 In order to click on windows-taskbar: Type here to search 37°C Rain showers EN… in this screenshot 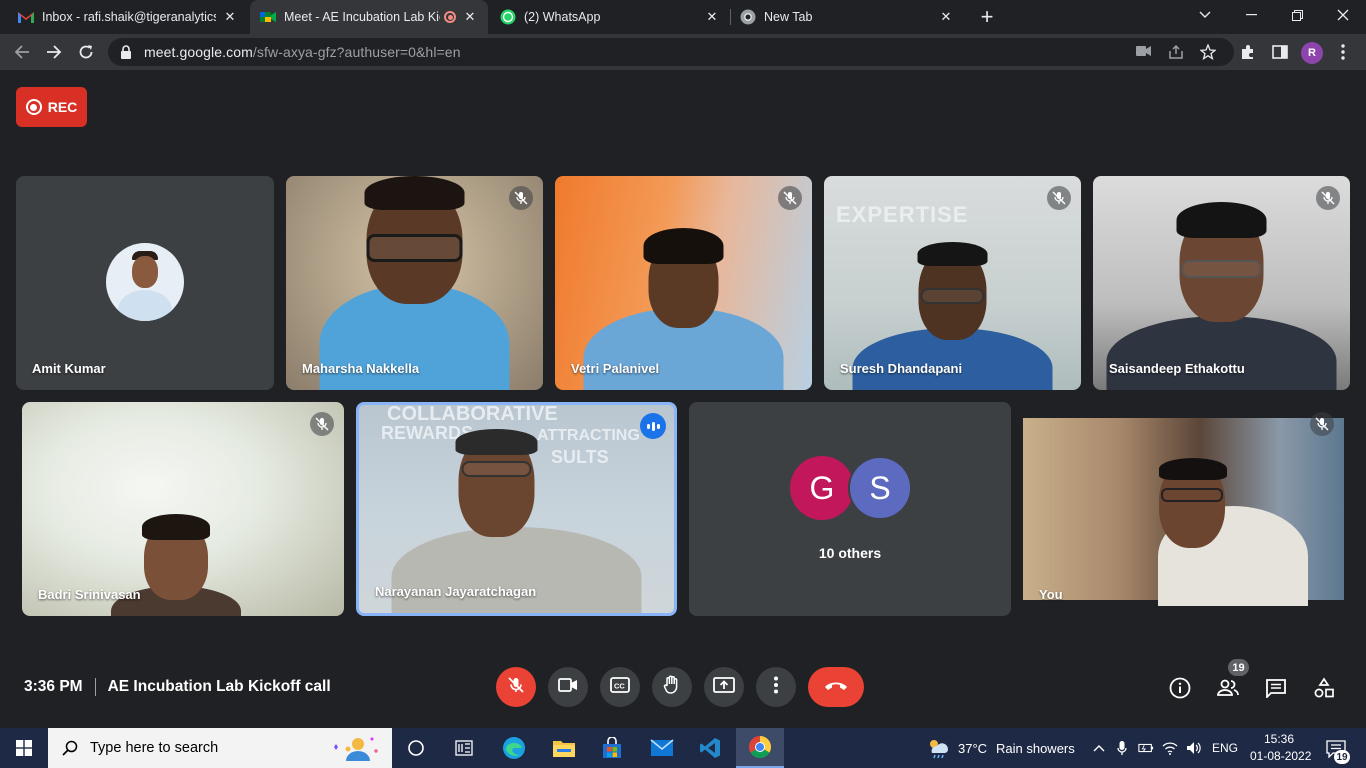, I will do `click(683, 748)`.